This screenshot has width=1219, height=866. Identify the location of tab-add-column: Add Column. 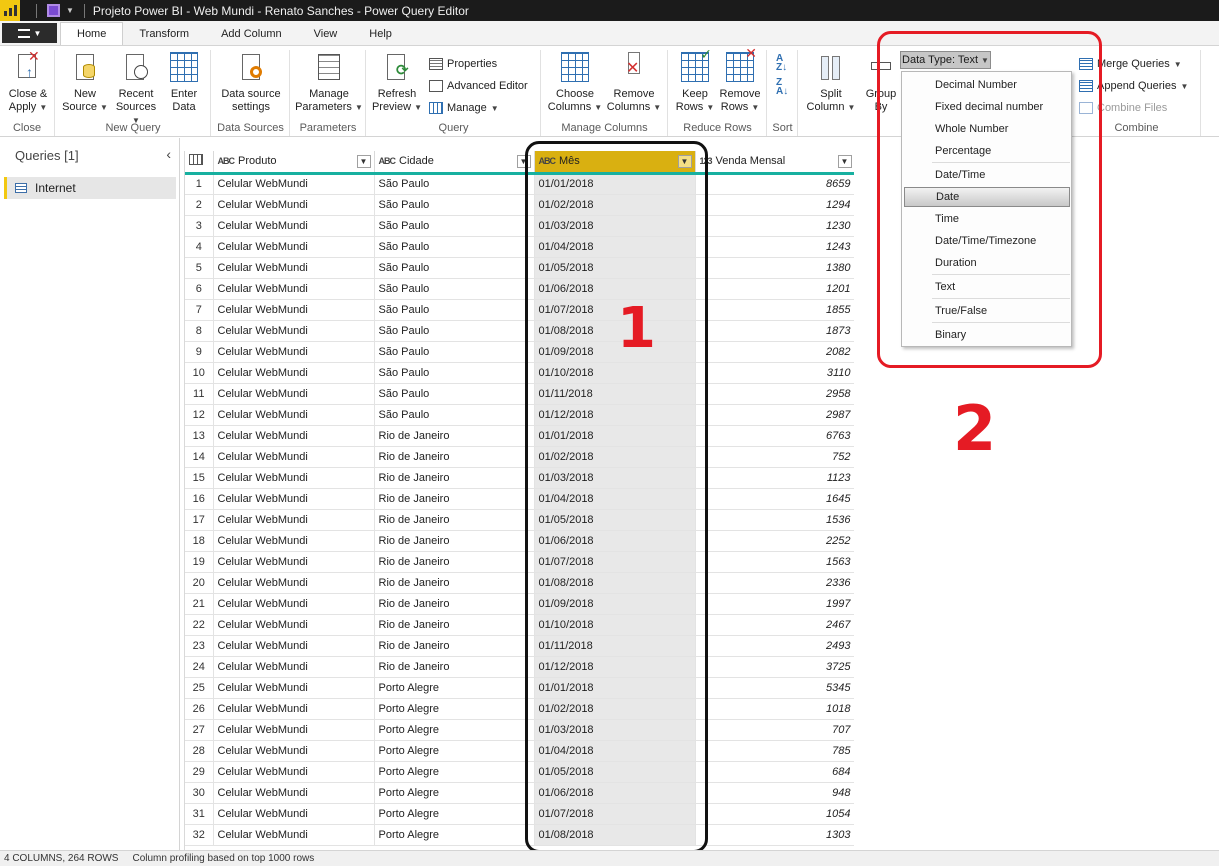
(251, 34).